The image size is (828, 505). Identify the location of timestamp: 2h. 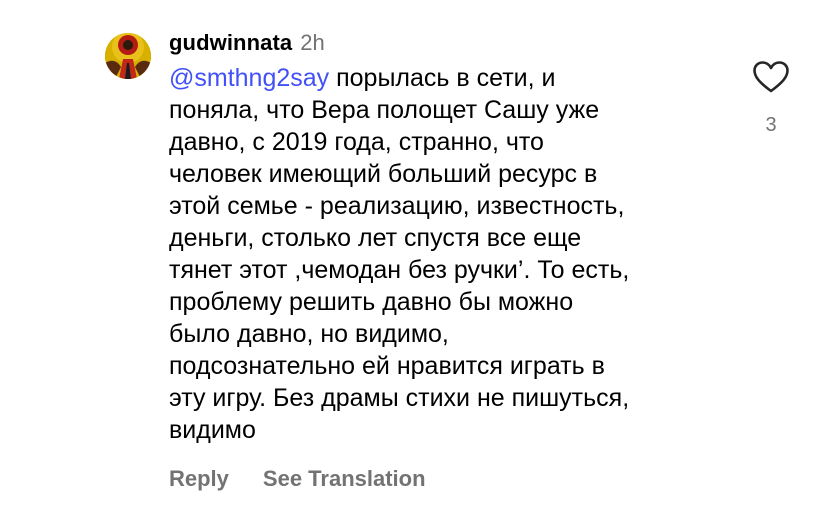
(312, 43).